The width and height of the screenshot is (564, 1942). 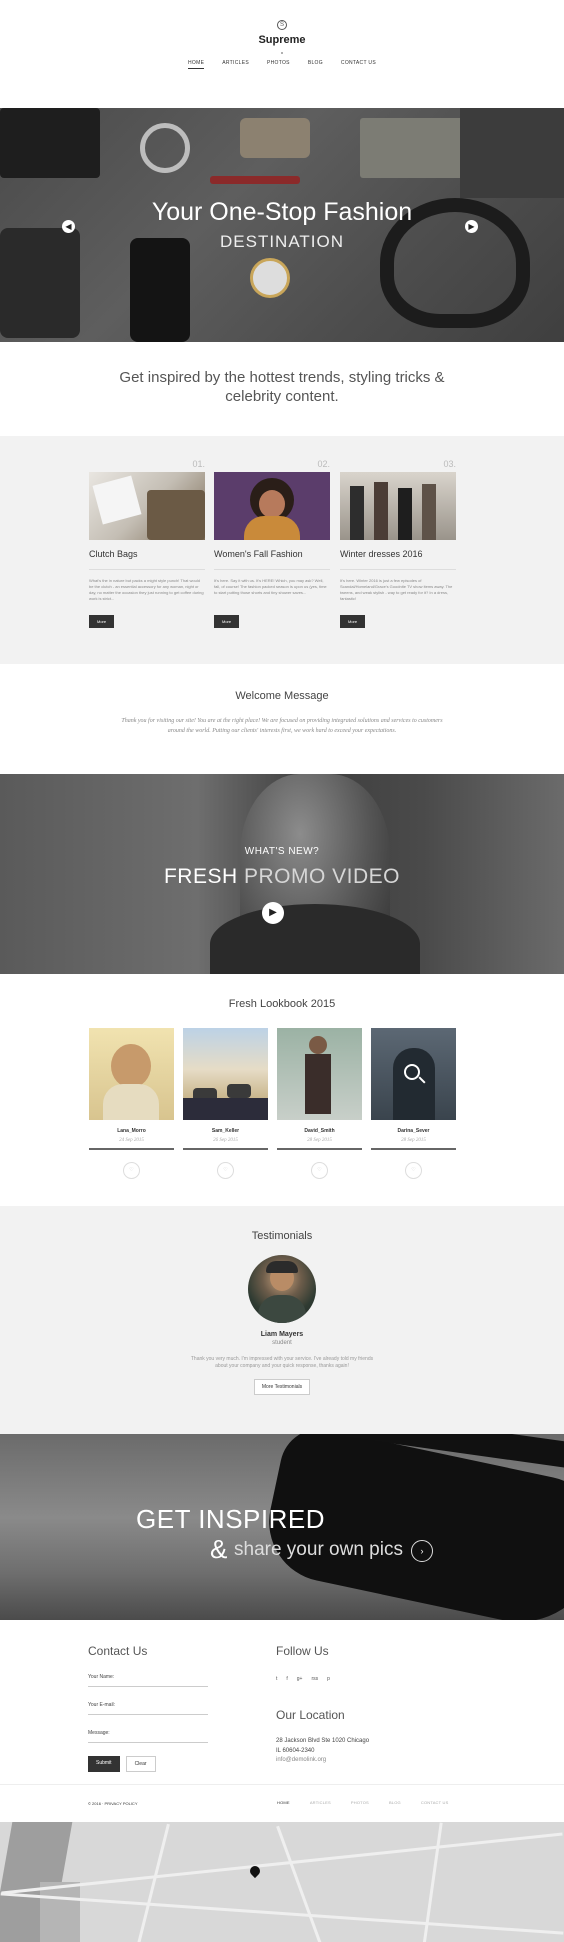 What do you see at coordinates (131, 1074) in the screenshot?
I see `lookbook-image-lana` at bounding box center [131, 1074].